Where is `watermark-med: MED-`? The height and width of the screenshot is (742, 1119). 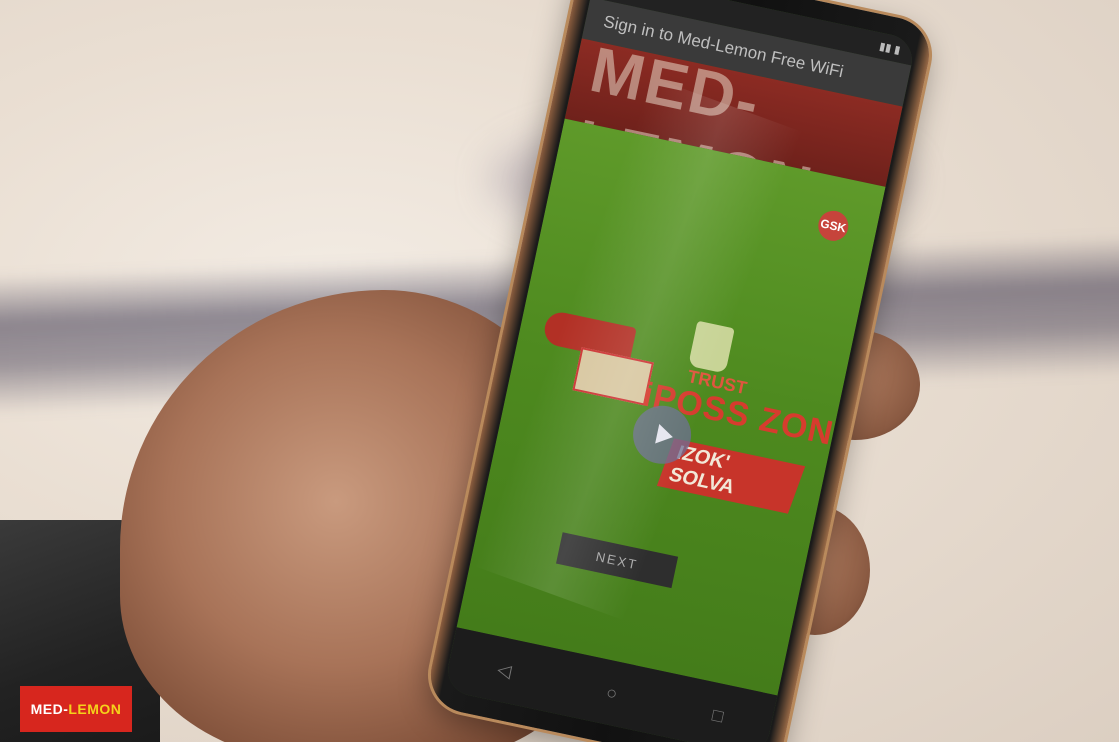 watermark-med: MED- is located at coordinates (49, 709).